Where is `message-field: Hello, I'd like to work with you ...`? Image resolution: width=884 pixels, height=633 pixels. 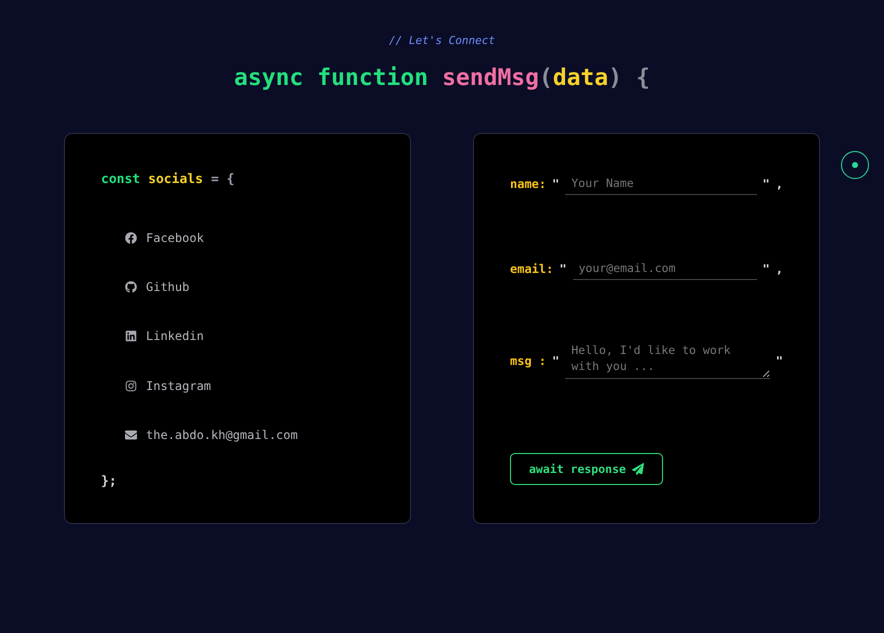
message-field: Hello, I'd like to work with you ... is located at coordinates (667, 360).